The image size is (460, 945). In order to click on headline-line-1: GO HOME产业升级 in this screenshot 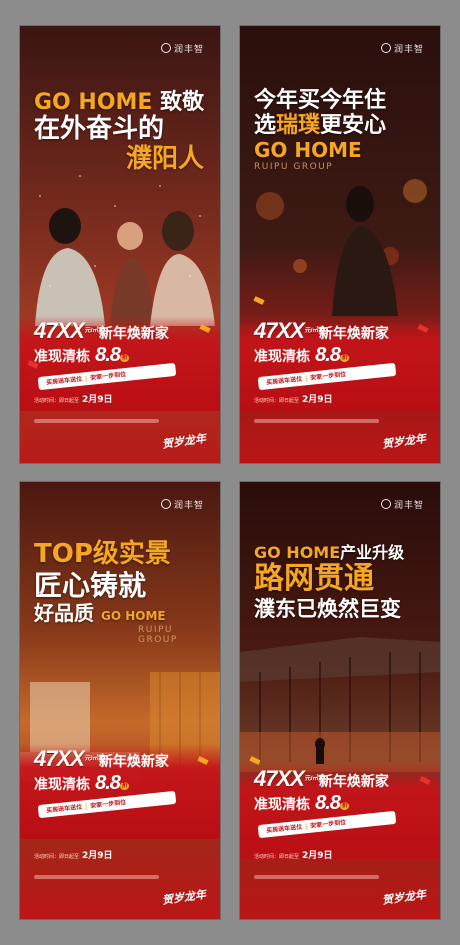, I will do `click(342, 552)`.